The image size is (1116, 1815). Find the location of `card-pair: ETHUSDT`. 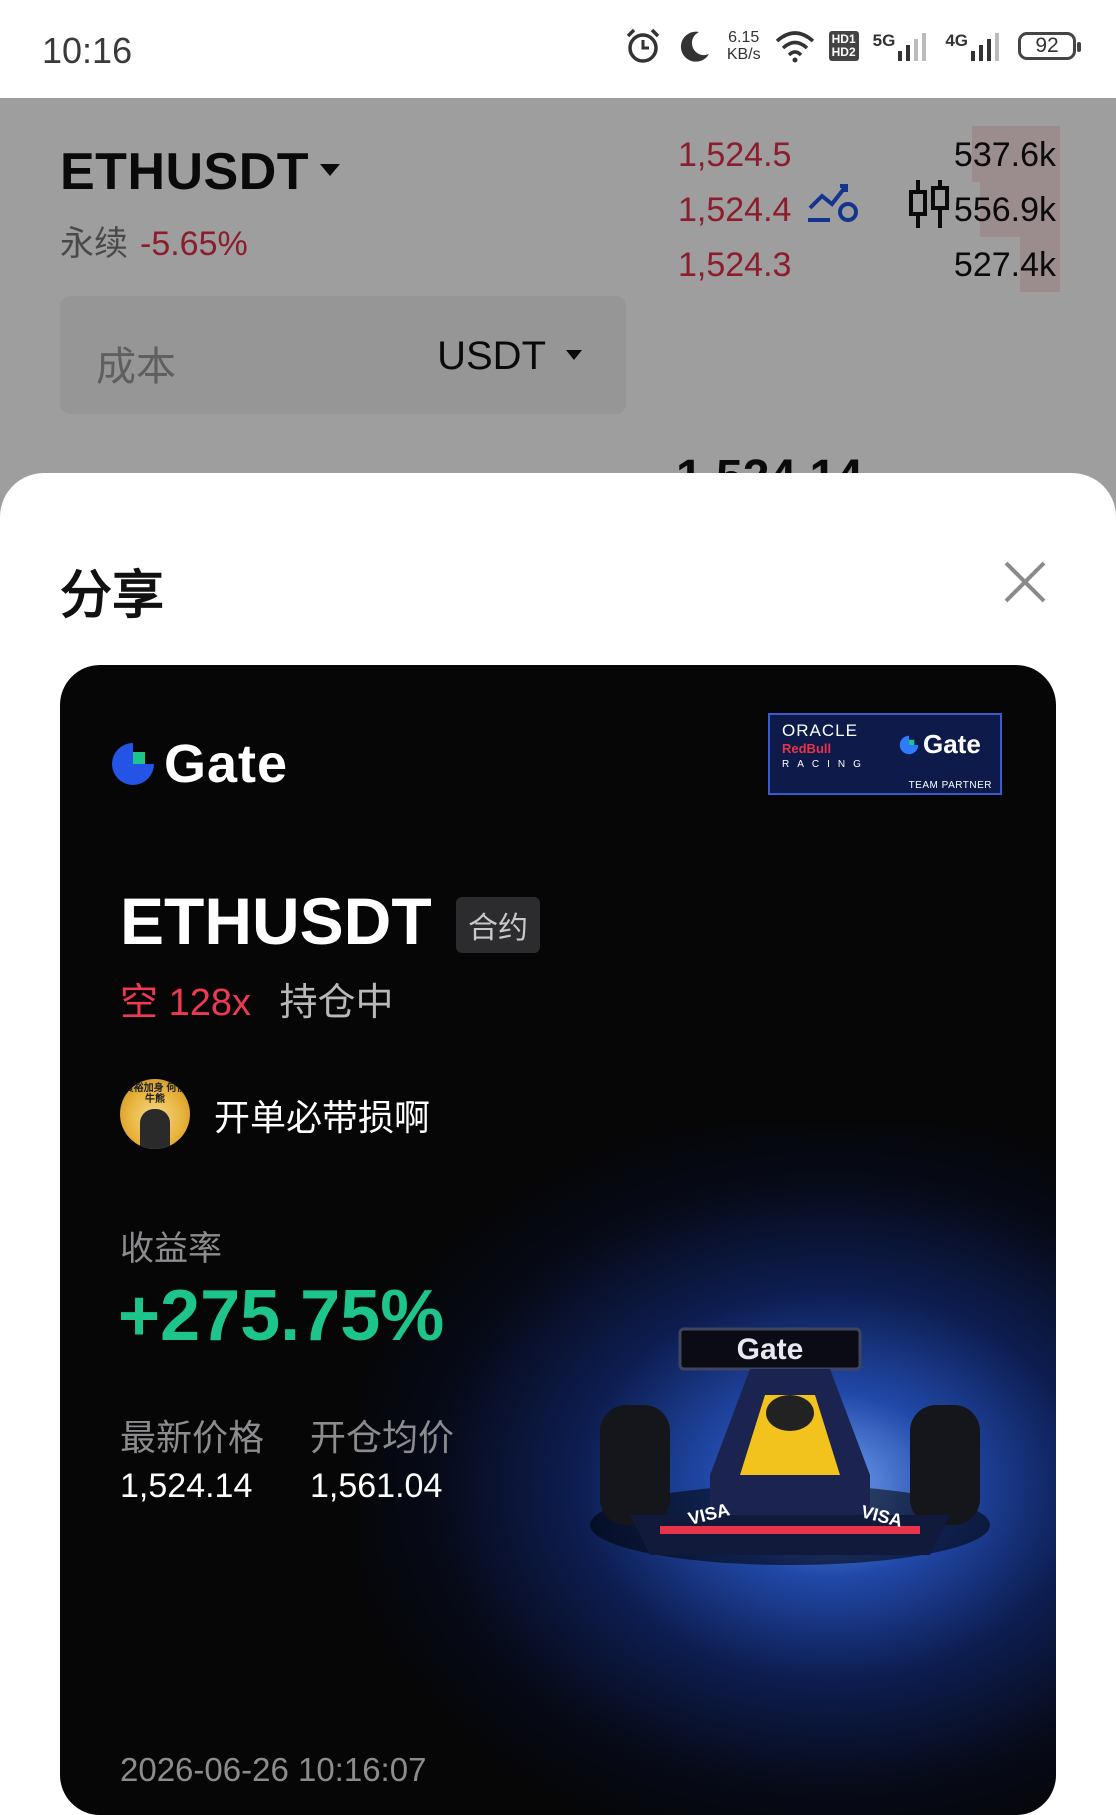

card-pair: ETHUSDT is located at coordinates (276, 921).